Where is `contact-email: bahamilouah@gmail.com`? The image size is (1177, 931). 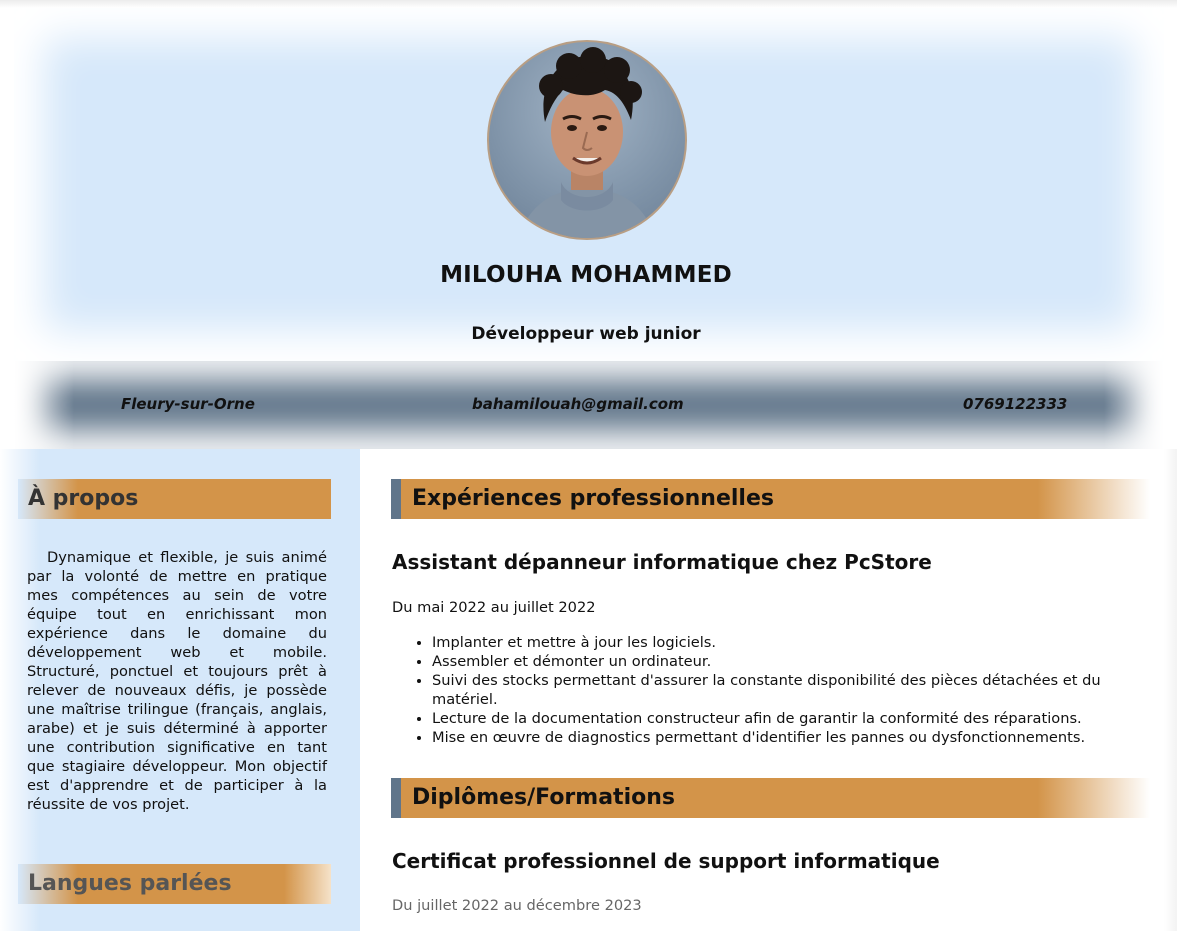 contact-email: bahamilouah@gmail.com is located at coordinates (578, 404).